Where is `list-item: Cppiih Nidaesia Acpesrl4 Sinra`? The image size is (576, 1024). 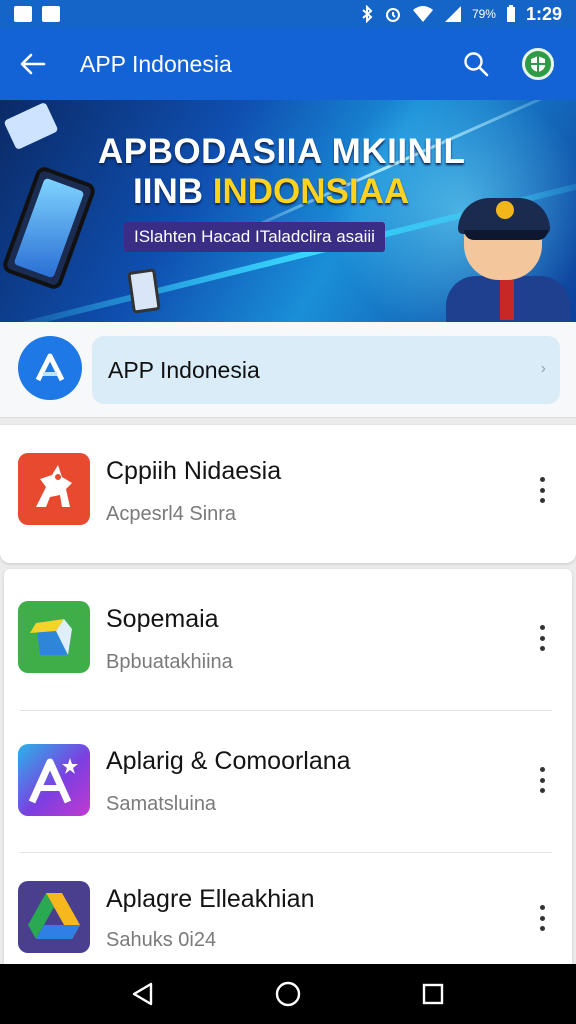 list-item: Cppiih Nidaesia Acpesrl4 Sinra is located at coordinates (288, 495).